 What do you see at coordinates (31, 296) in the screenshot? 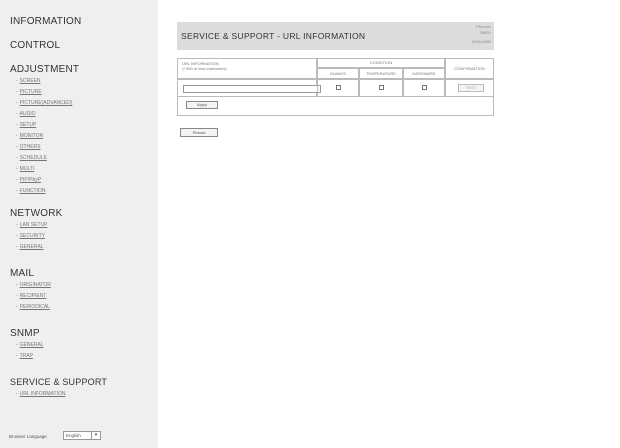
I see `sidebar-item-recipient: - RECIPIENT` at bounding box center [31, 296].